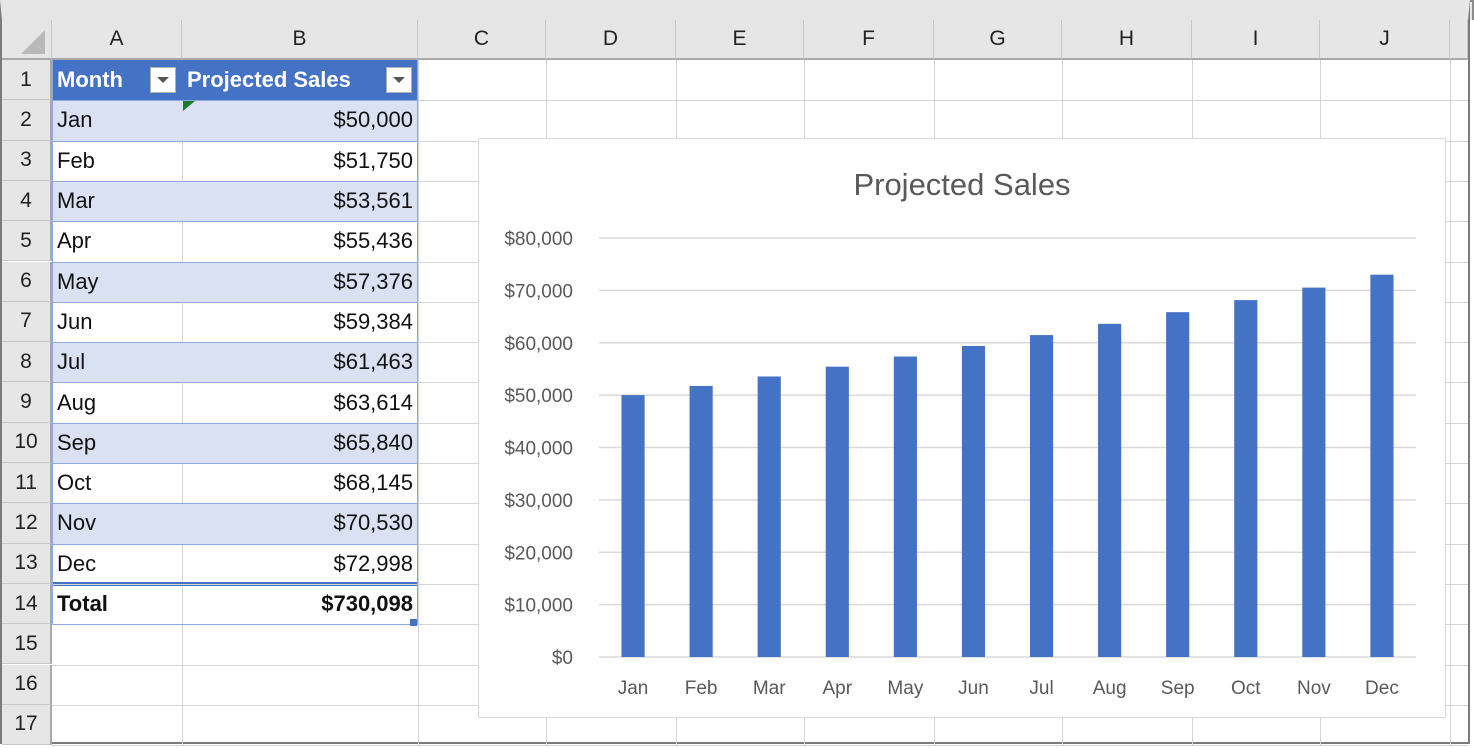 The image size is (1474, 748). What do you see at coordinates (117, 523) in the screenshot?
I see `table-cell-month: Nov` at bounding box center [117, 523].